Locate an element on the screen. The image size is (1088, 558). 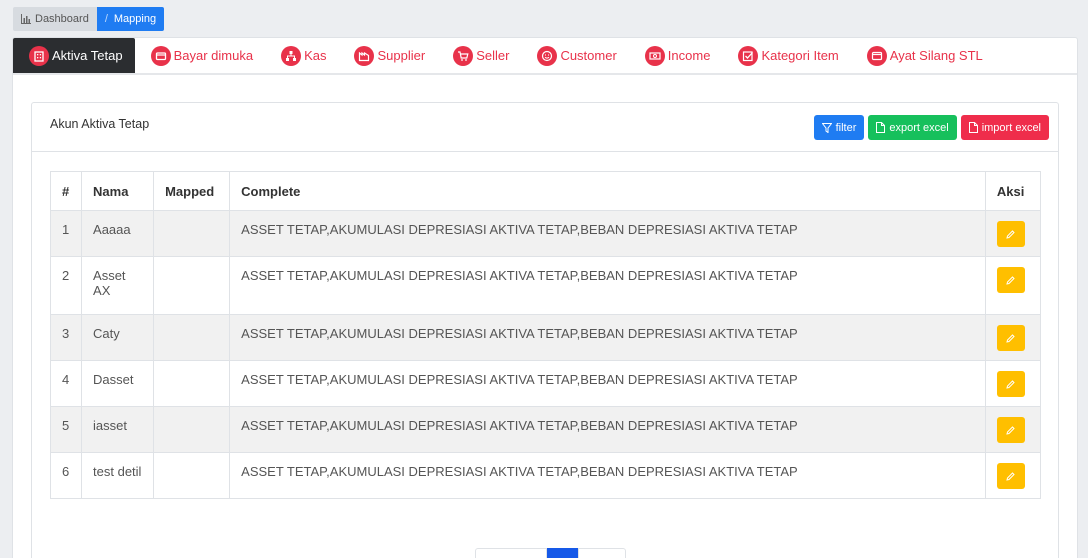
breadcrumb-mapping: / Mapping is located at coordinates (130, 19).